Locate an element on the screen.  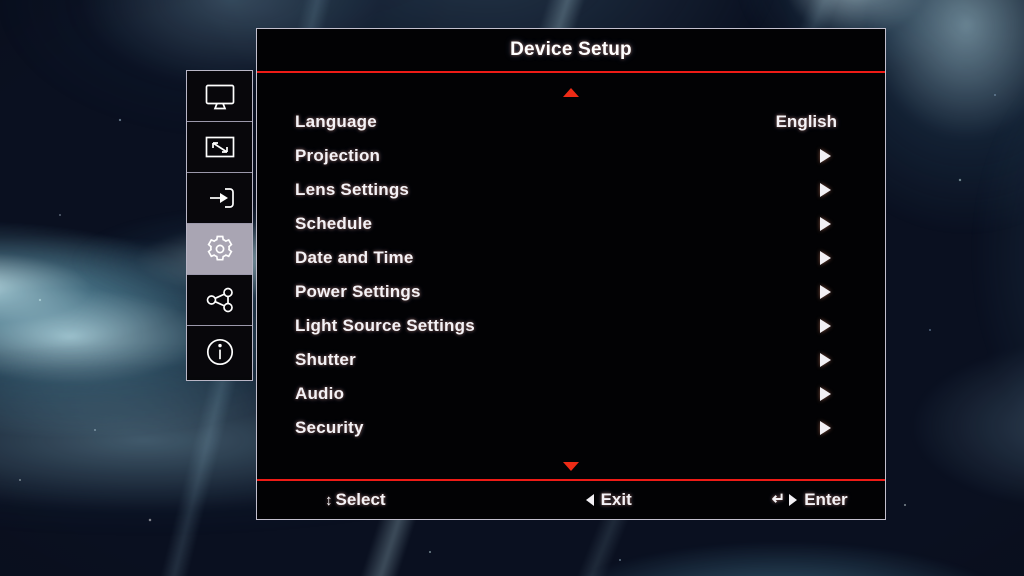
menu-item-label: Security is located at coordinates (329, 427).